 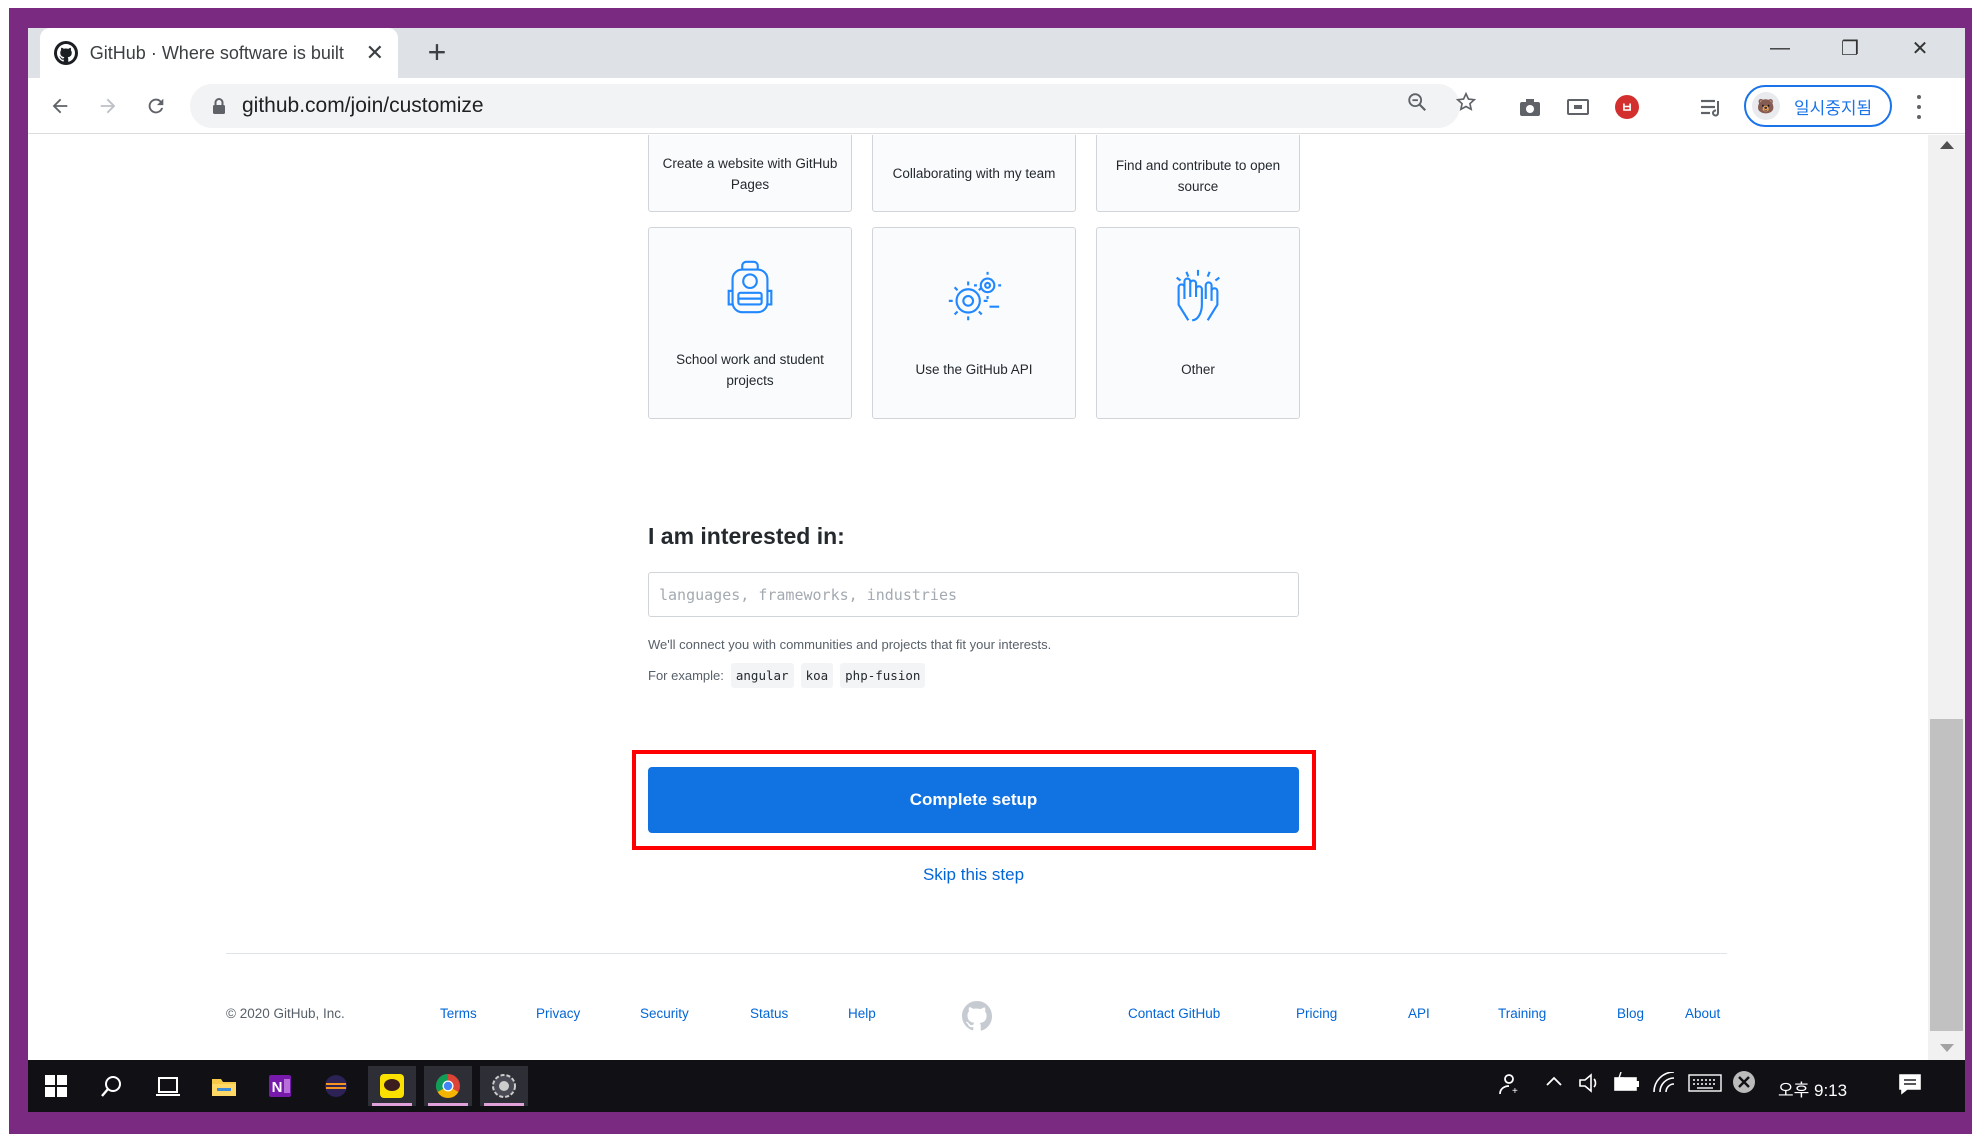 I want to click on forward-button, so click(x=108, y=106).